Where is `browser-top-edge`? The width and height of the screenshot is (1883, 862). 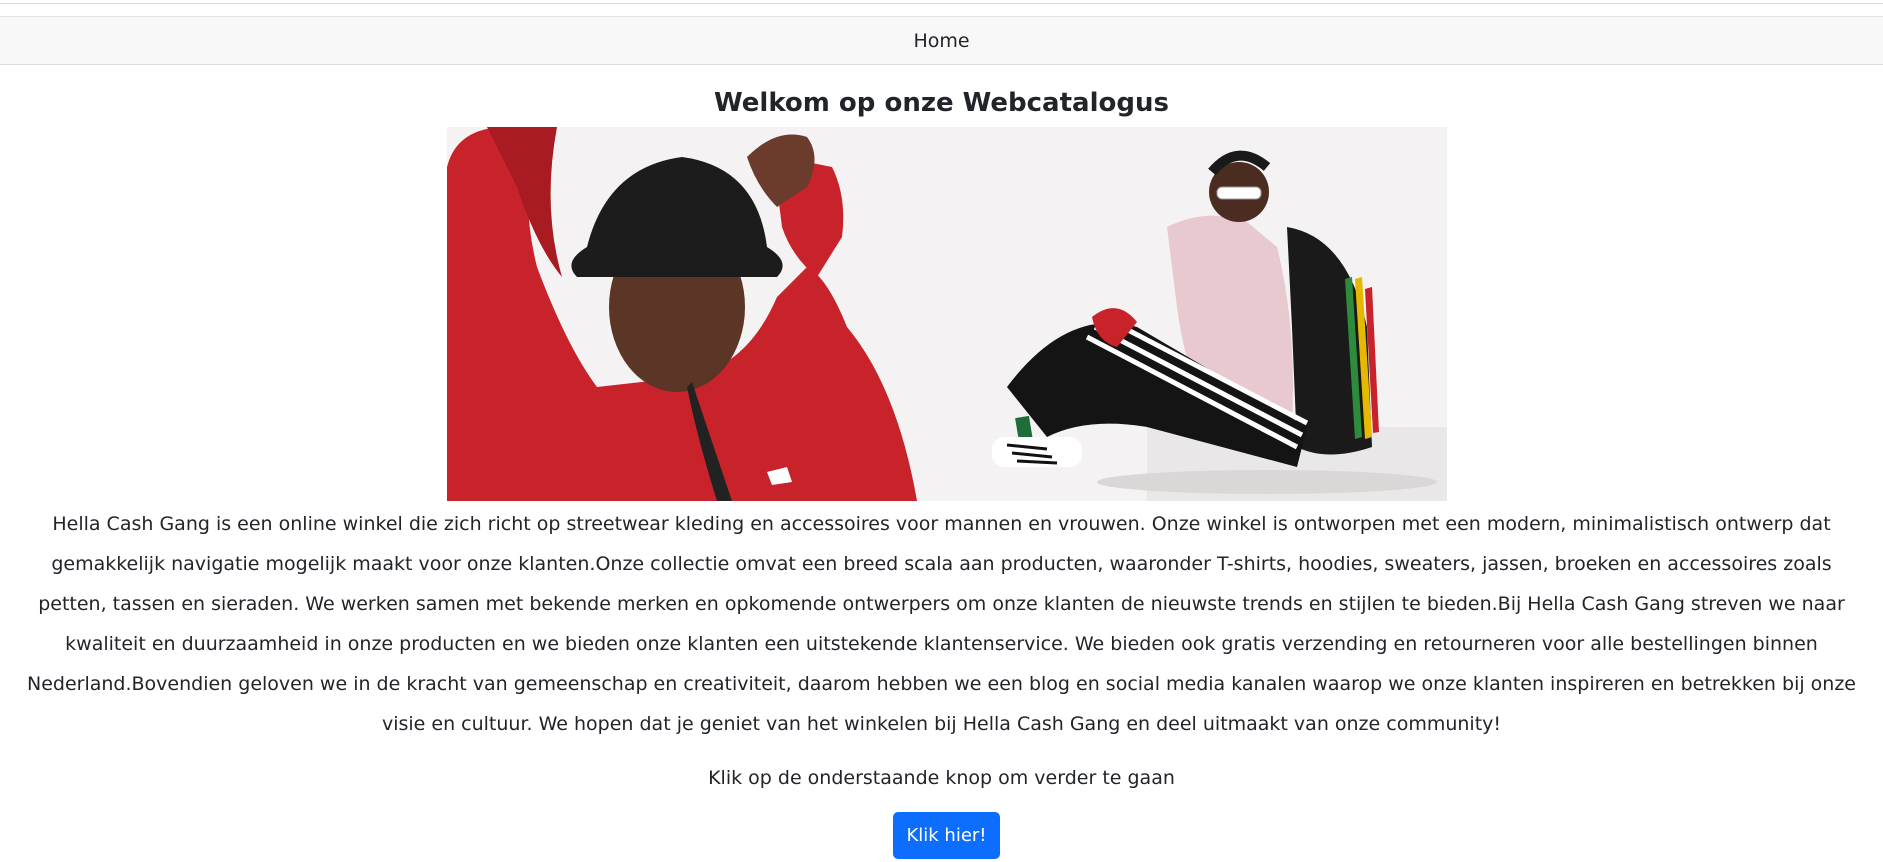 browser-top-edge is located at coordinates (941, 2).